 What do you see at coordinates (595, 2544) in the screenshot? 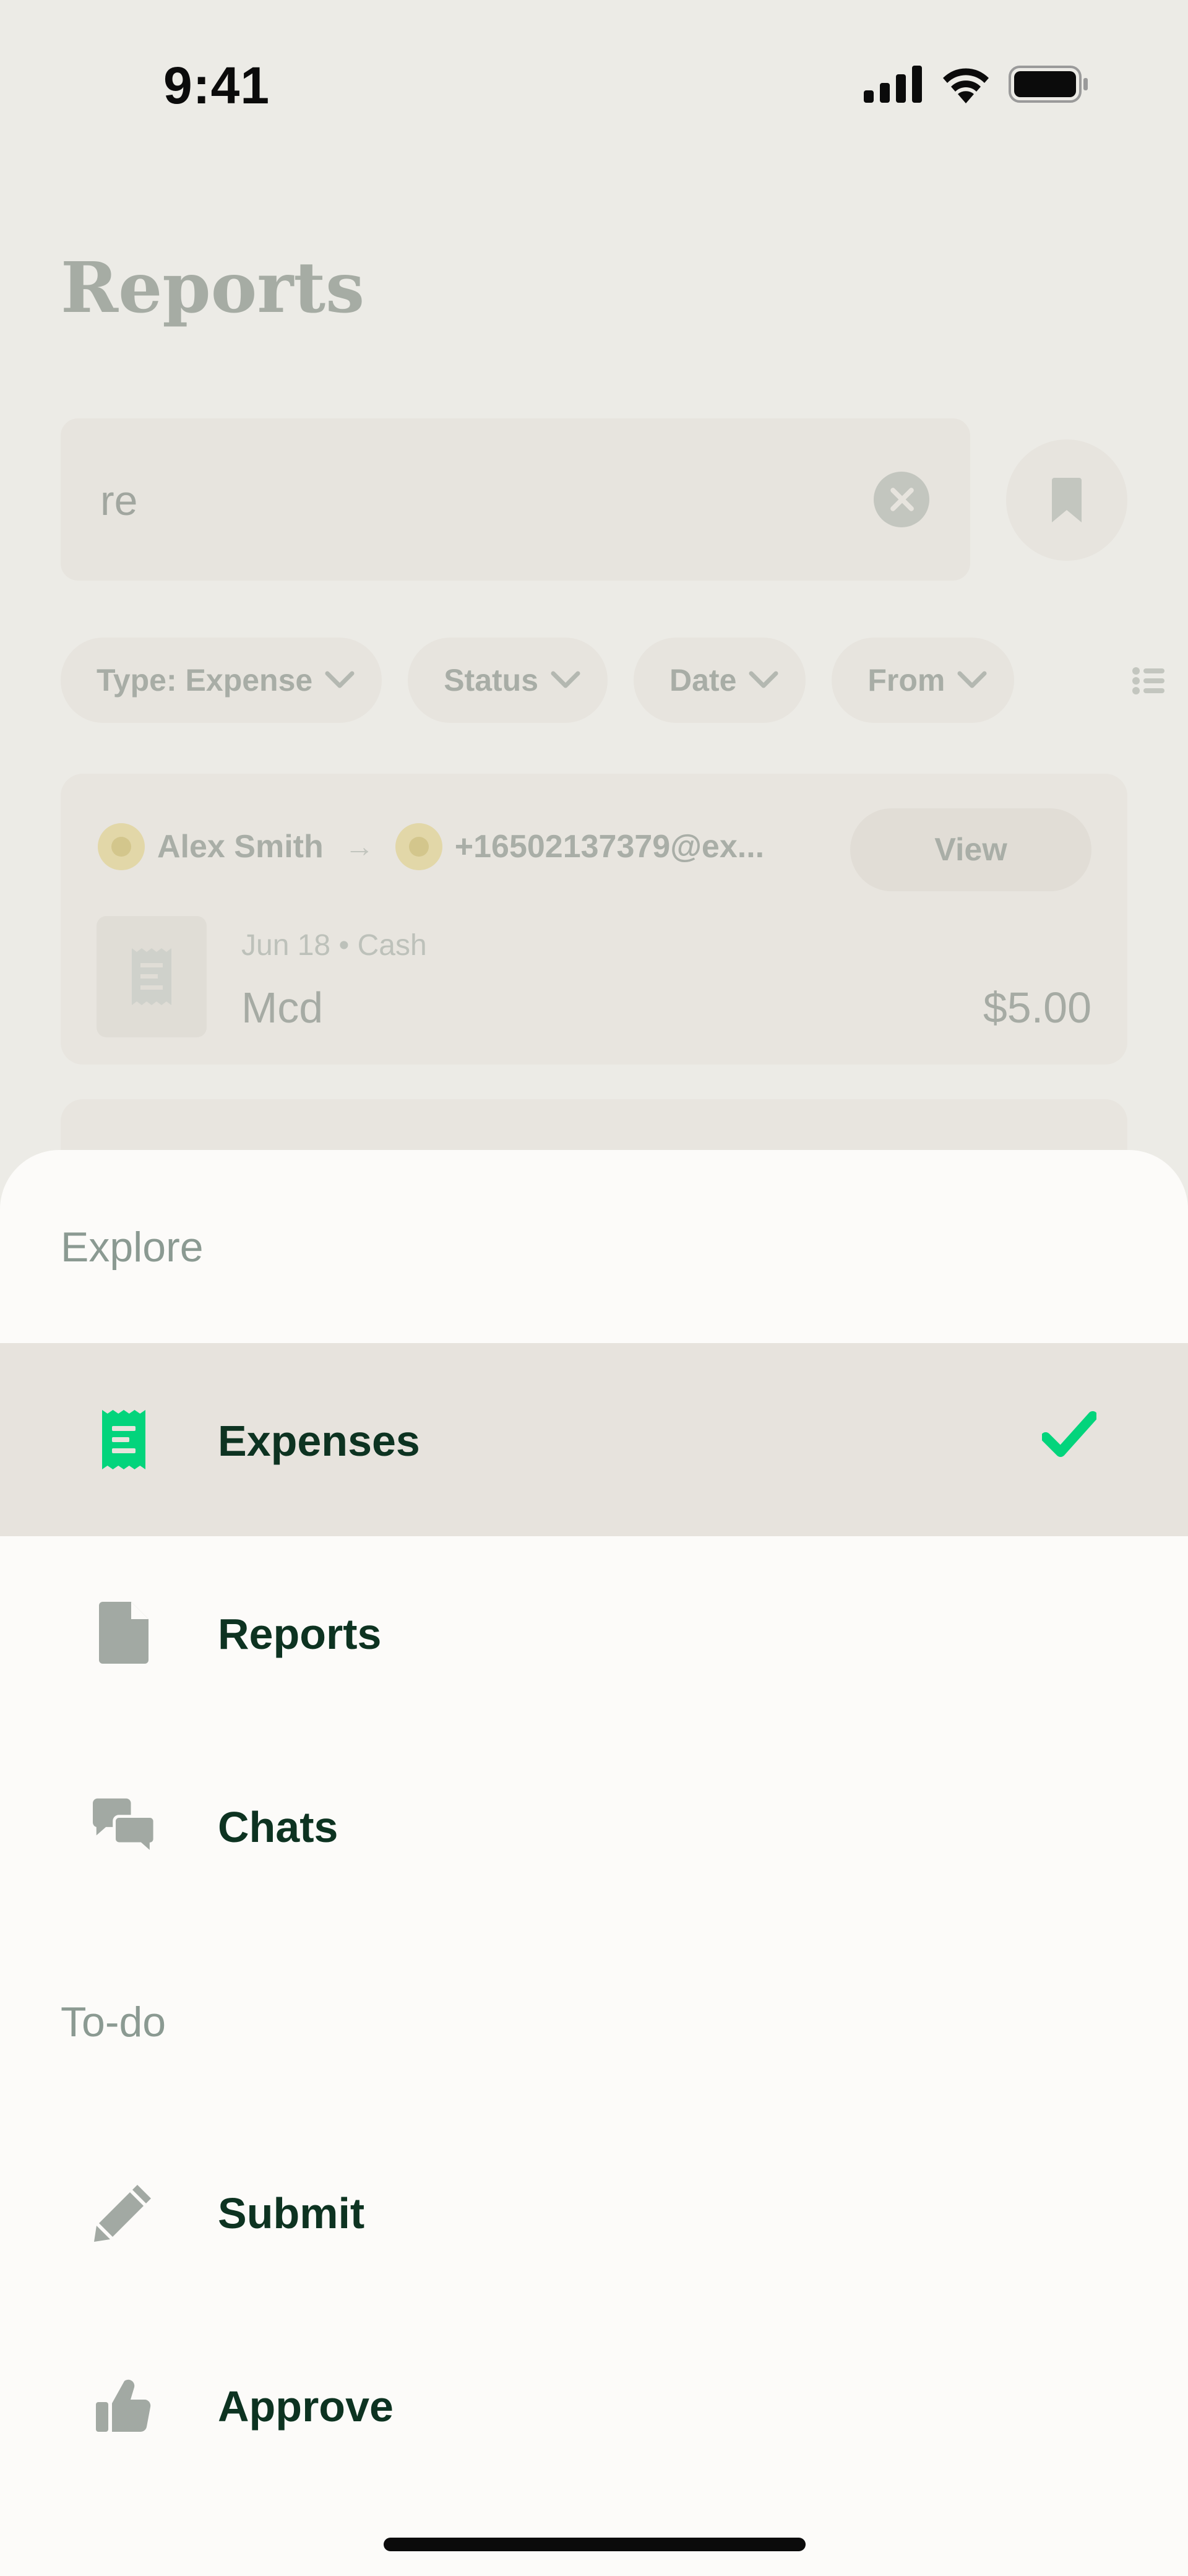
I see `home-indicator` at bounding box center [595, 2544].